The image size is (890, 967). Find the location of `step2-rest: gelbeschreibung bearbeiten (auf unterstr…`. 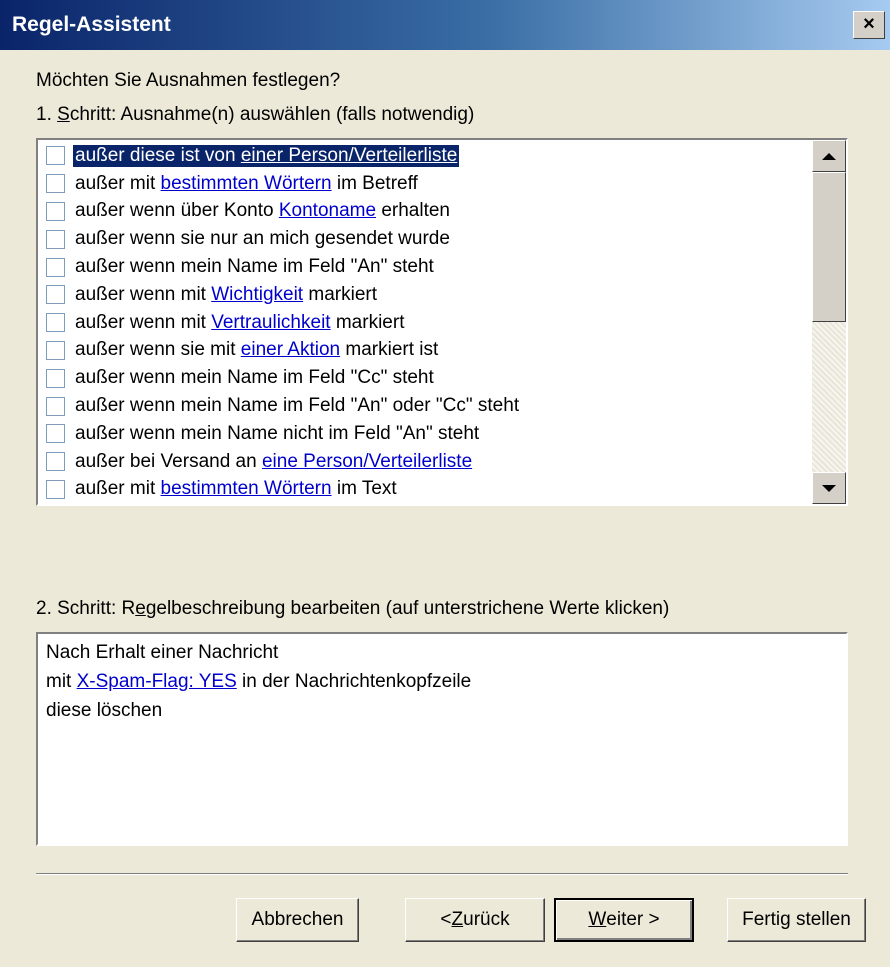

step2-rest: gelbeschreibung bearbeiten (auf unterstr… is located at coordinates (407, 608).